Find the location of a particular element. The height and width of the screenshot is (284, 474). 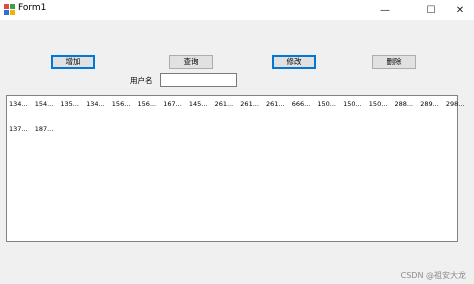

delete-button: 删除 is located at coordinates (394, 62).